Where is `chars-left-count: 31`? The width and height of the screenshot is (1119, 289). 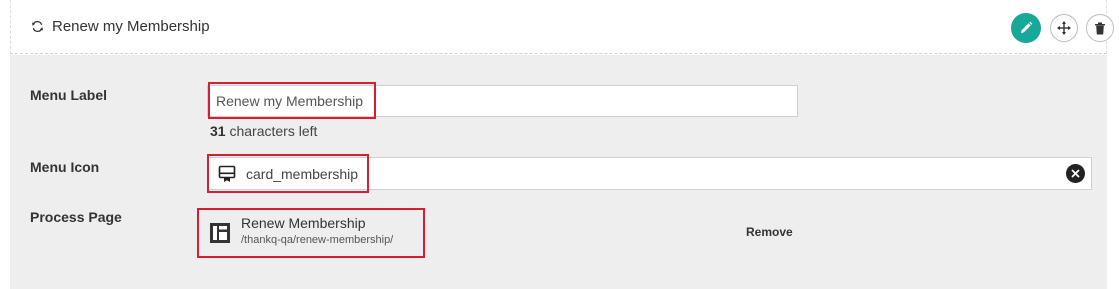
chars-left-count: 31 is located at coordinates (218, 131).